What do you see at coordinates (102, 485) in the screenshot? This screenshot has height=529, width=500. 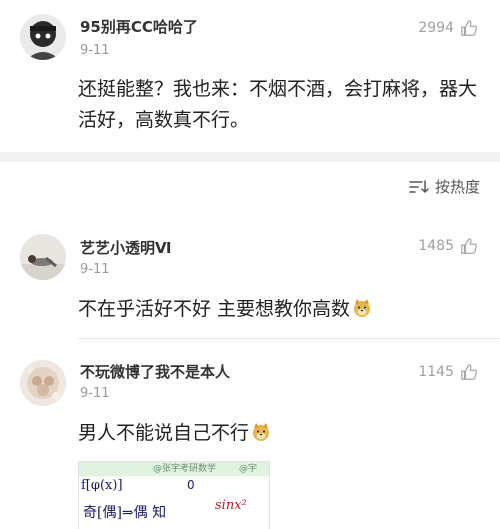 I see `image-formula: f[φ(x)]` at bounding box center [102, 485].